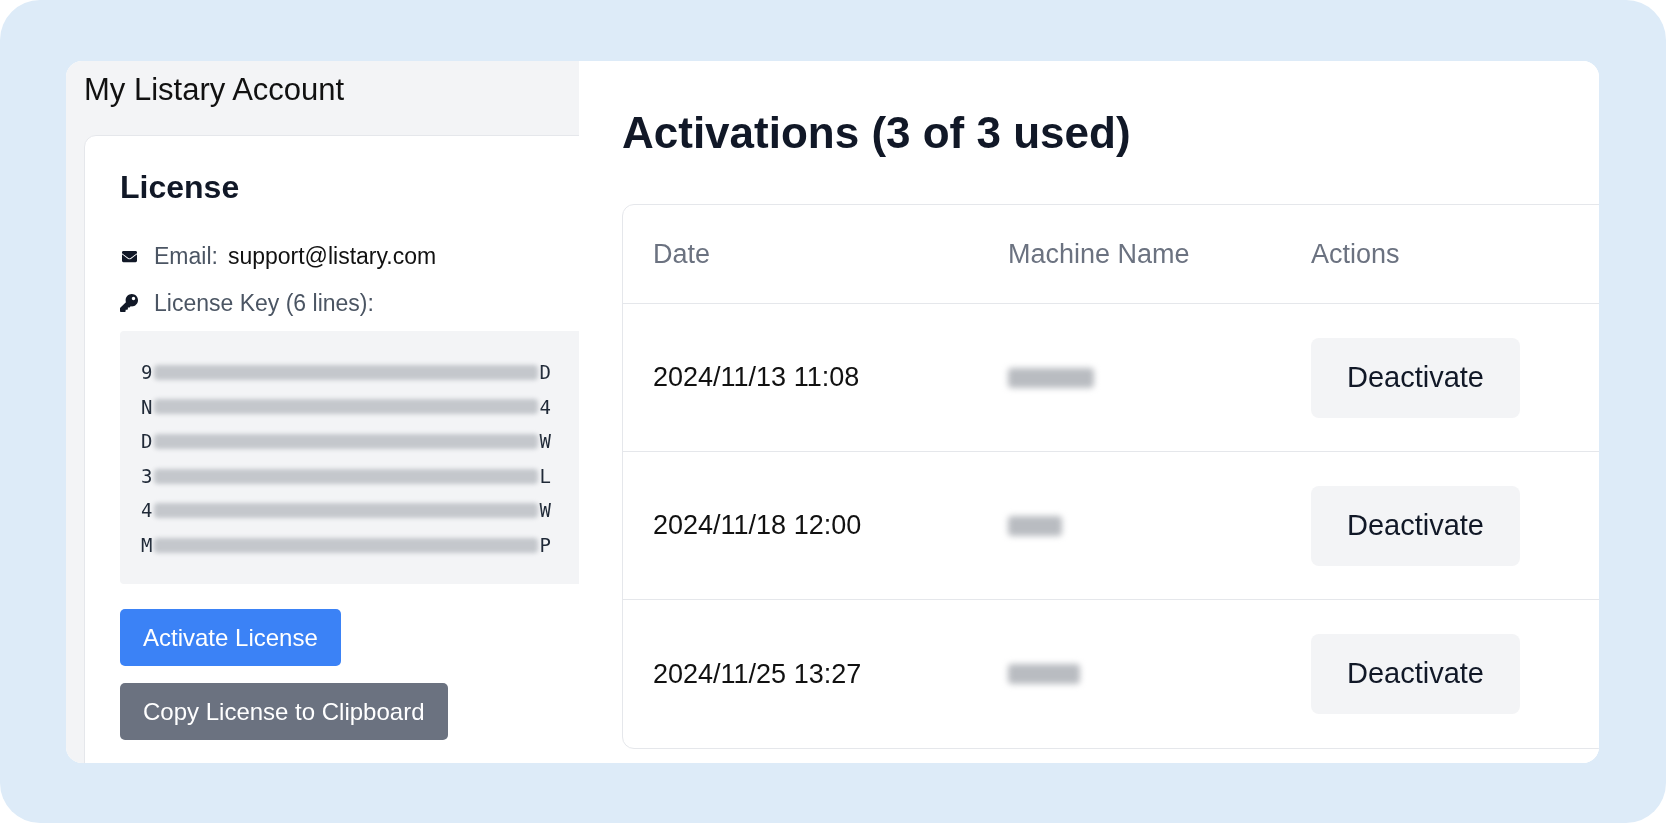 The image size is (1666, 823). What do you see at coordinates (332, 256) in the screenshot?
I see `email-value: support@listary.com` at bounding box center [332, 256].